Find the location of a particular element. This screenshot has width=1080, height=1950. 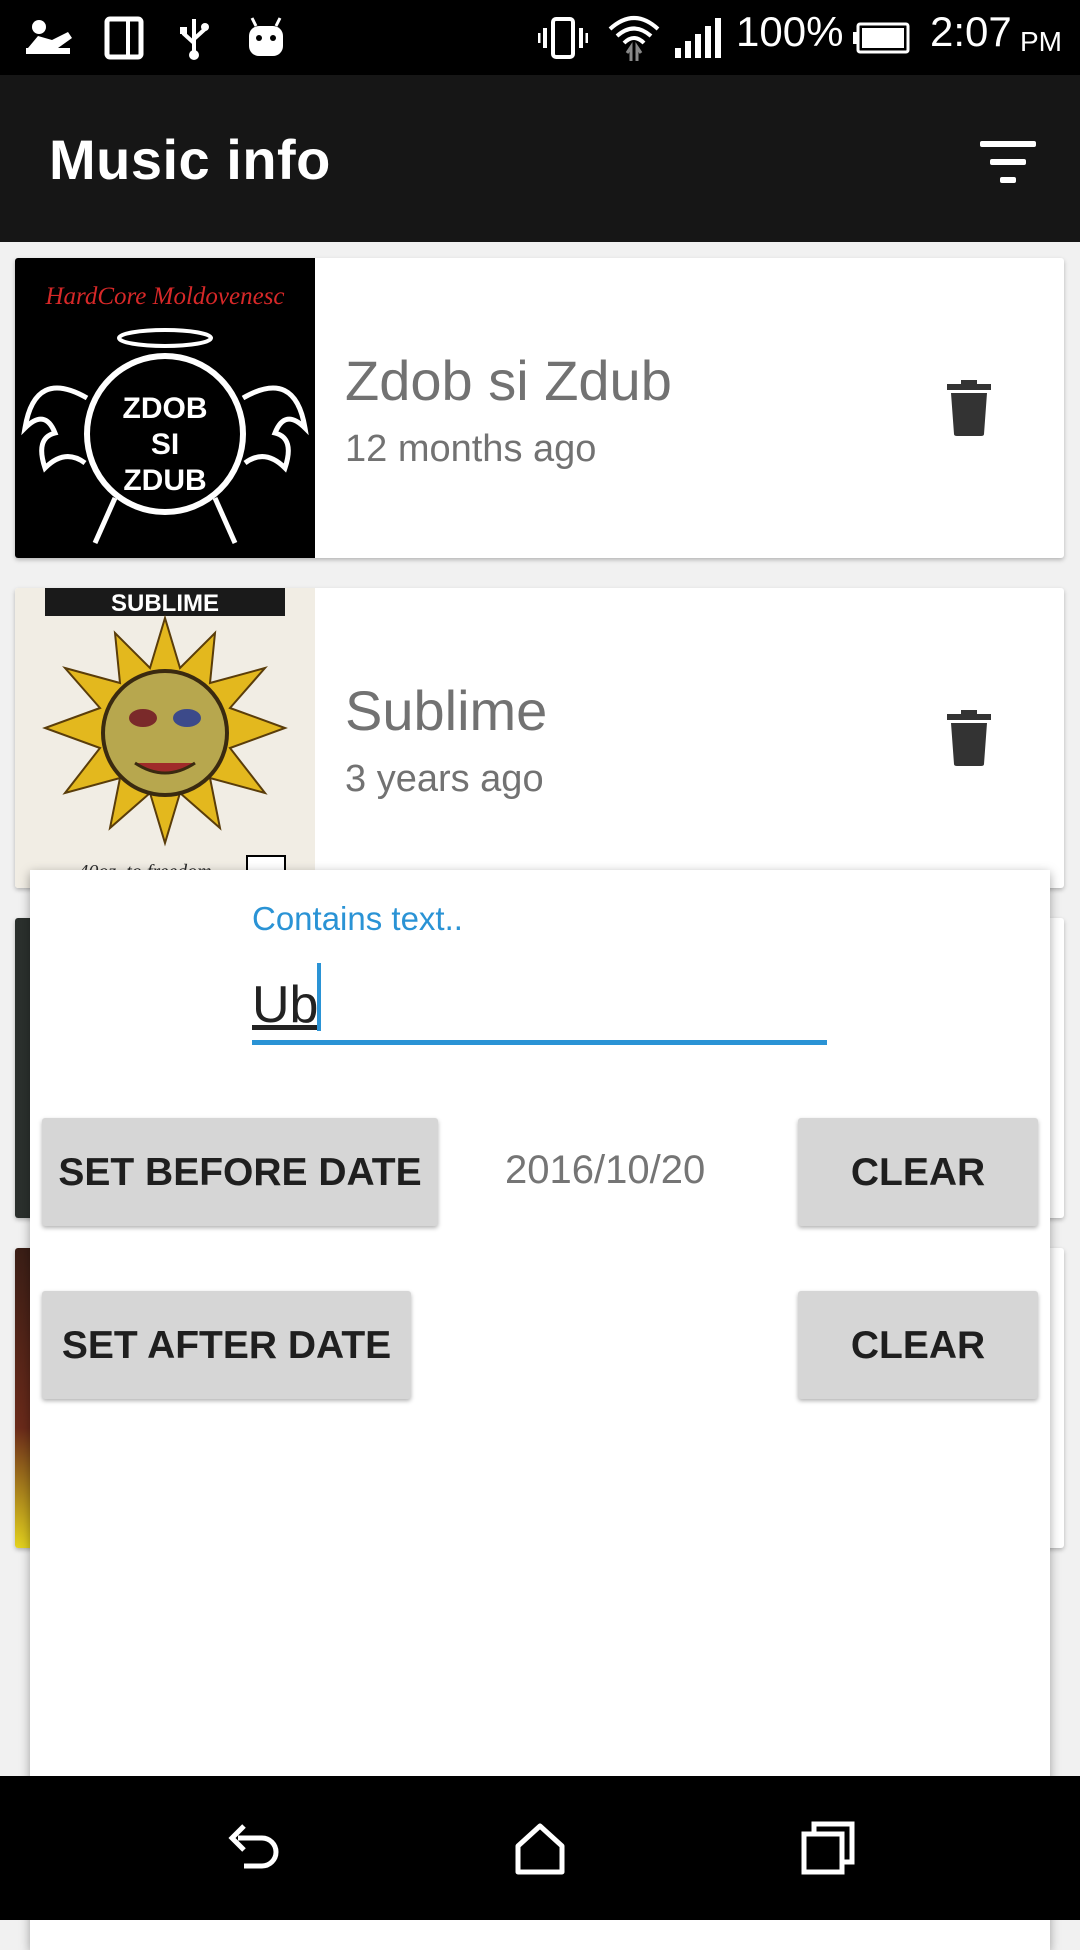

navigation-bar is located at coordinates (540, 1848).